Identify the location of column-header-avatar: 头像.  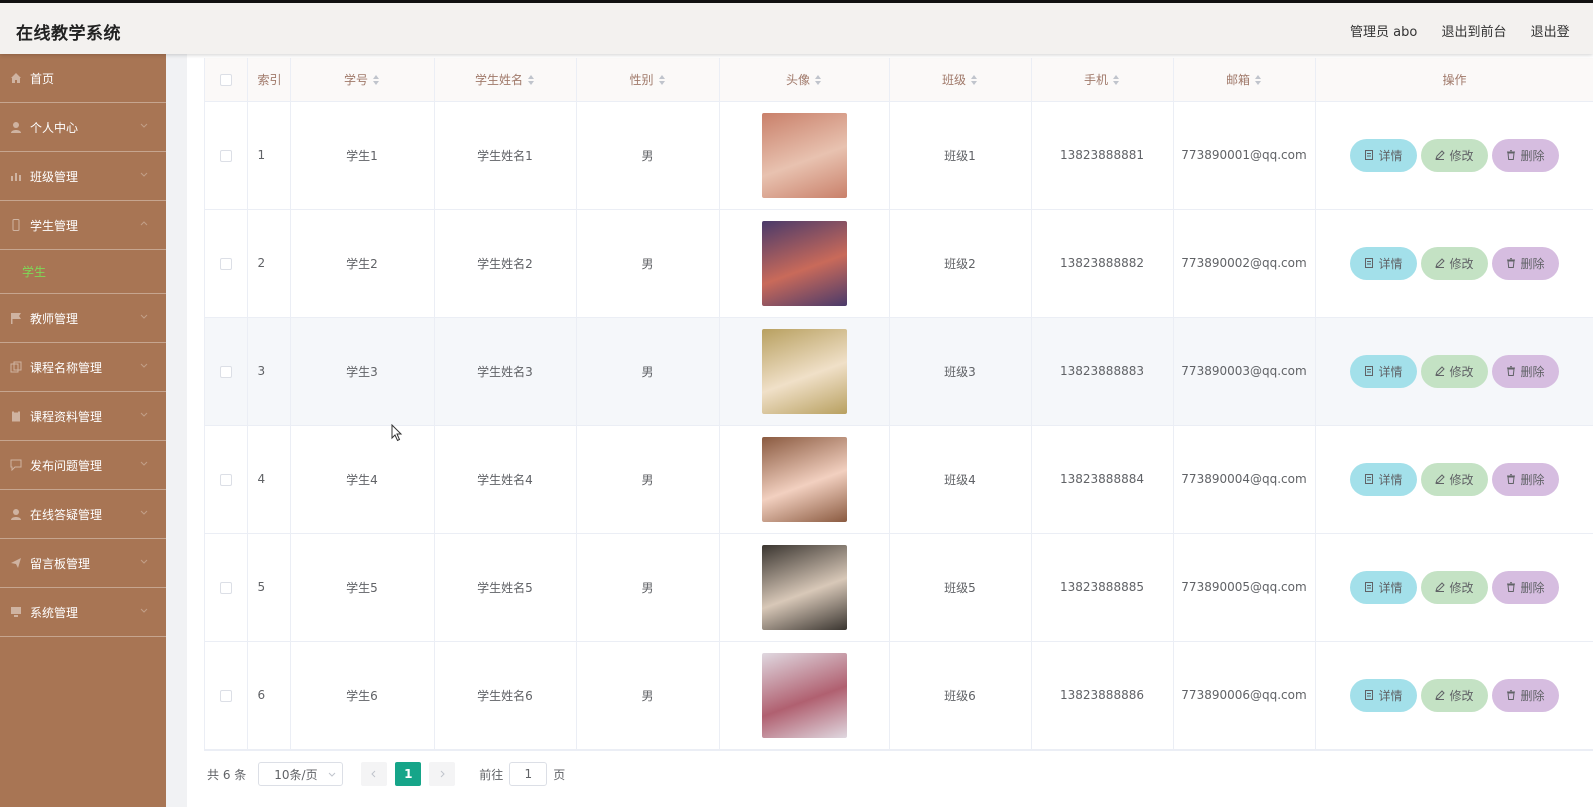
(804, 80).